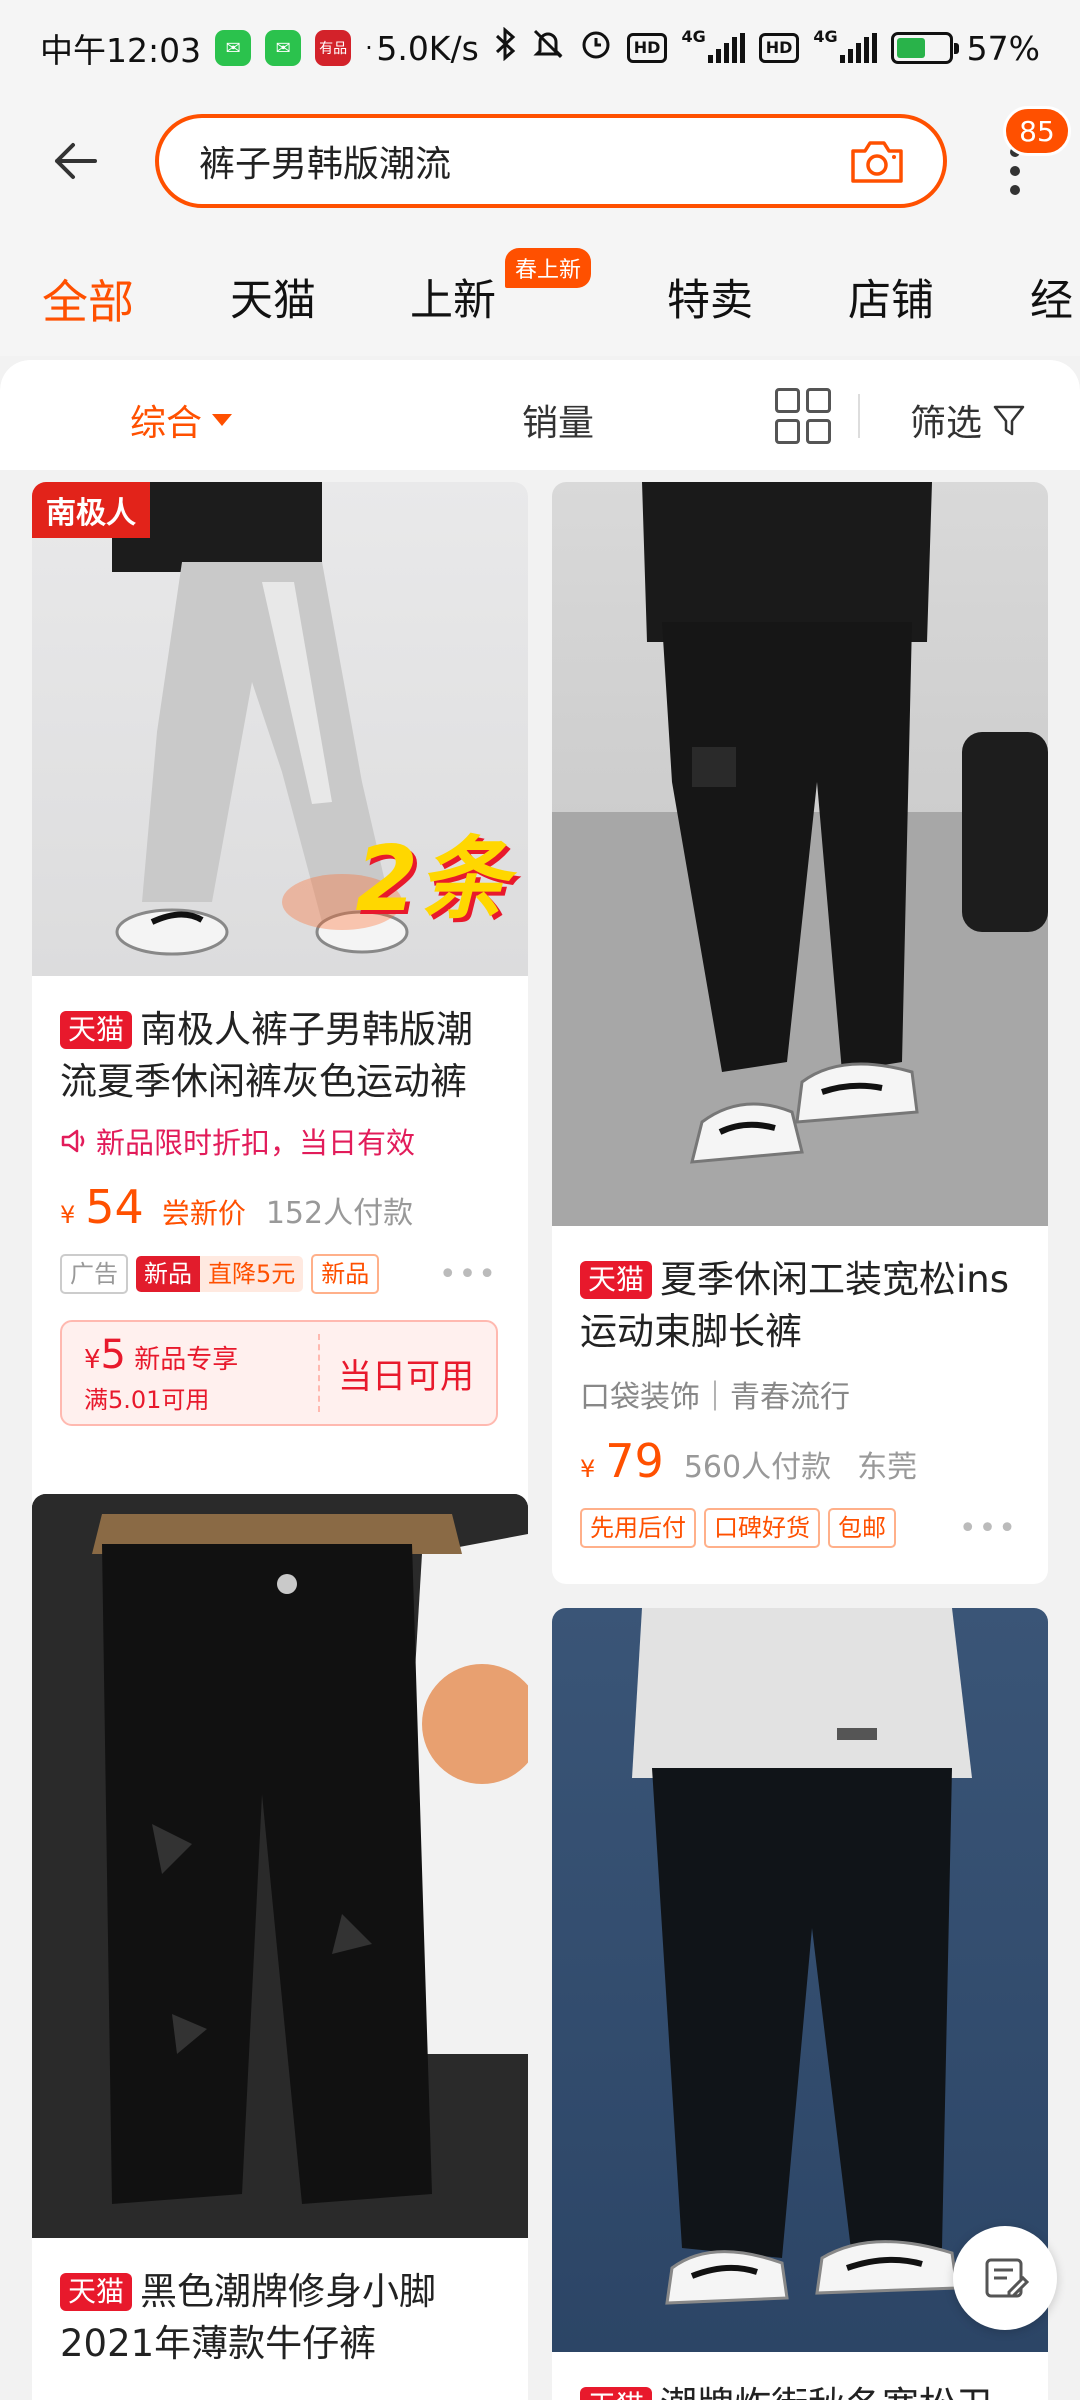 This screenshot has width=1080, height=2400. What do you see at coordinates (596, 48) in the screenshot?
I see `alarm-icon` at bounding box center [596, 48].